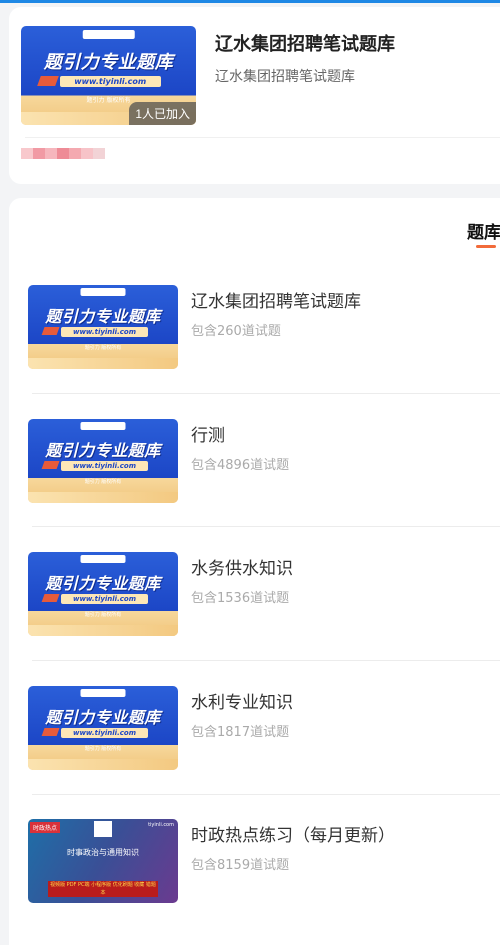  What do you see at coordinates (285, 77) in the screenshot?
I see `bank-subtitle: 辽水集团招聘笔试题库` at bounding box center [285, 77].